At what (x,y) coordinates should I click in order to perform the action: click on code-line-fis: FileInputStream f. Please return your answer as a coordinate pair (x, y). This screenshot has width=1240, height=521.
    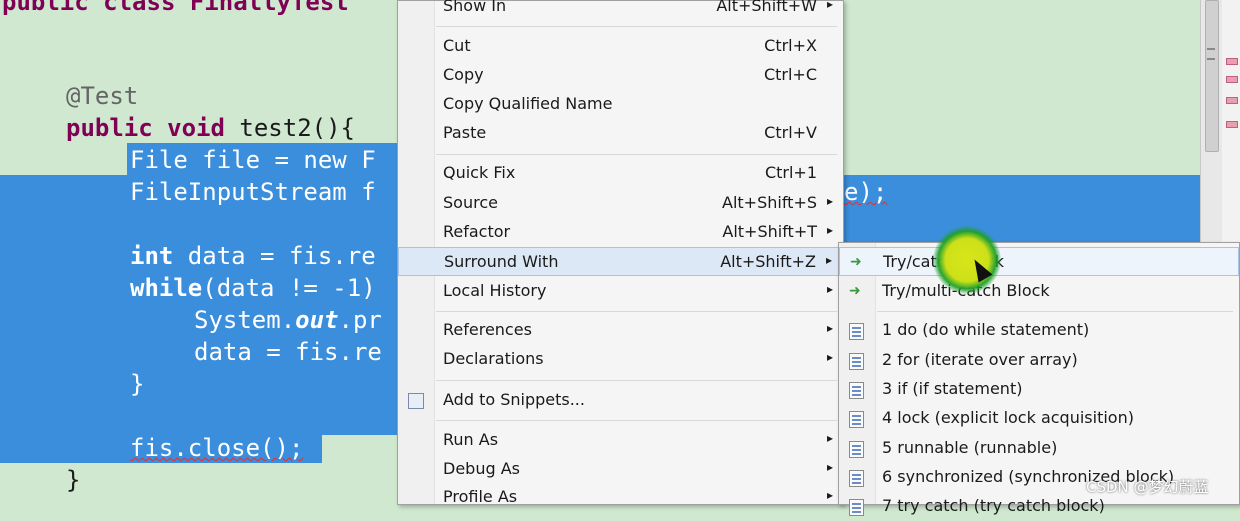
    Looking at the image, I should click on (253, 192).